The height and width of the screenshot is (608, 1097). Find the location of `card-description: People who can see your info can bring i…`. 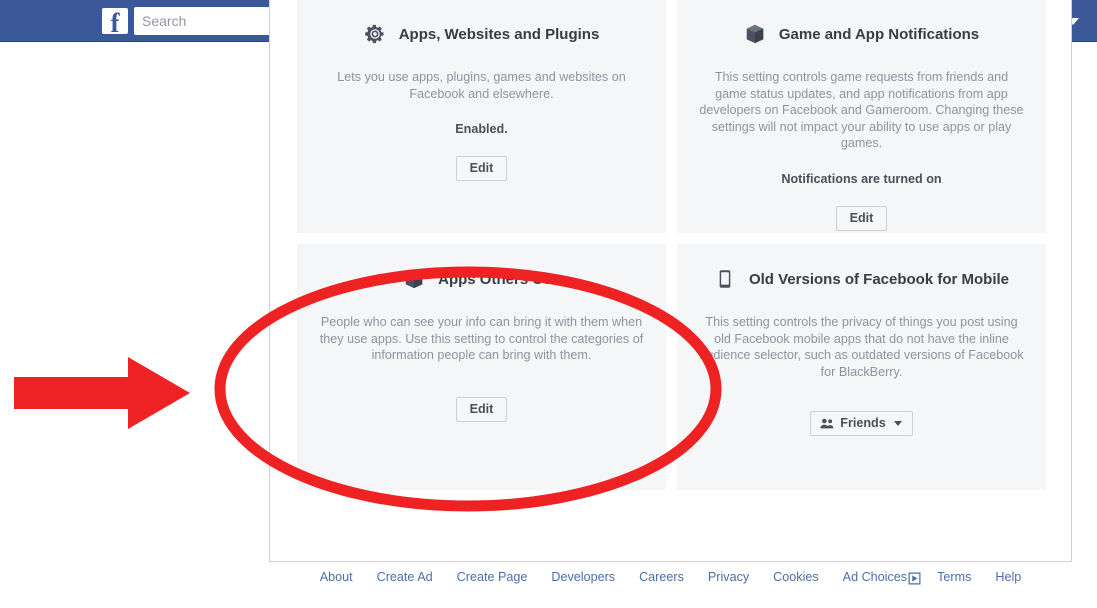

card-description: People who can see your info can bring i… is located at coordinates (481, 338).